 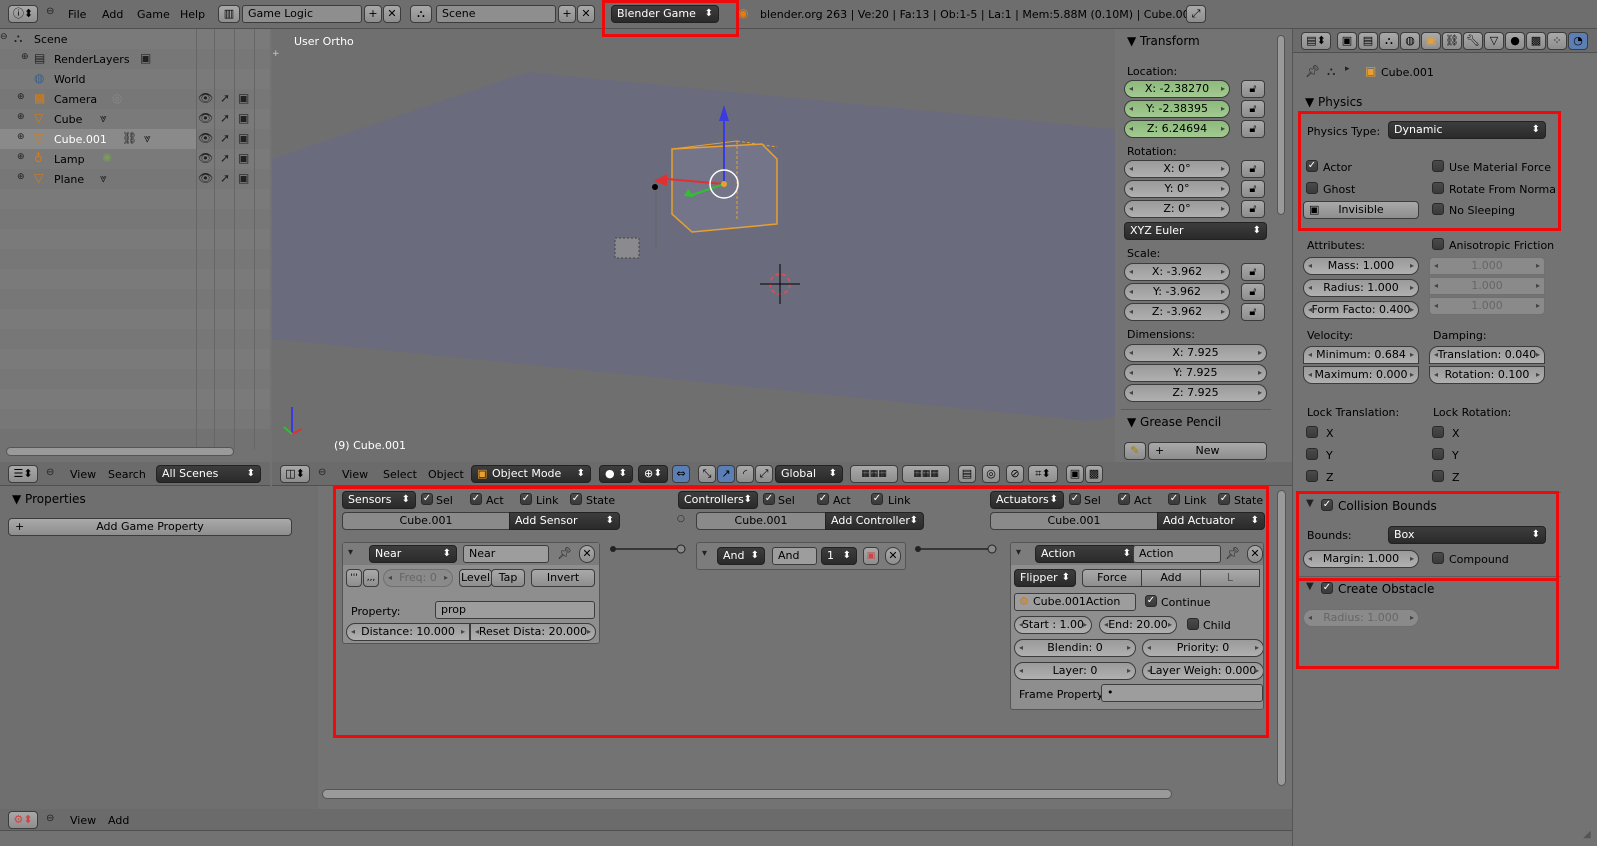 What do you see at coordinates (745, 474) in the screenshot?
I see `scale-manipulator: ◜` at bounding box center [745, 474].